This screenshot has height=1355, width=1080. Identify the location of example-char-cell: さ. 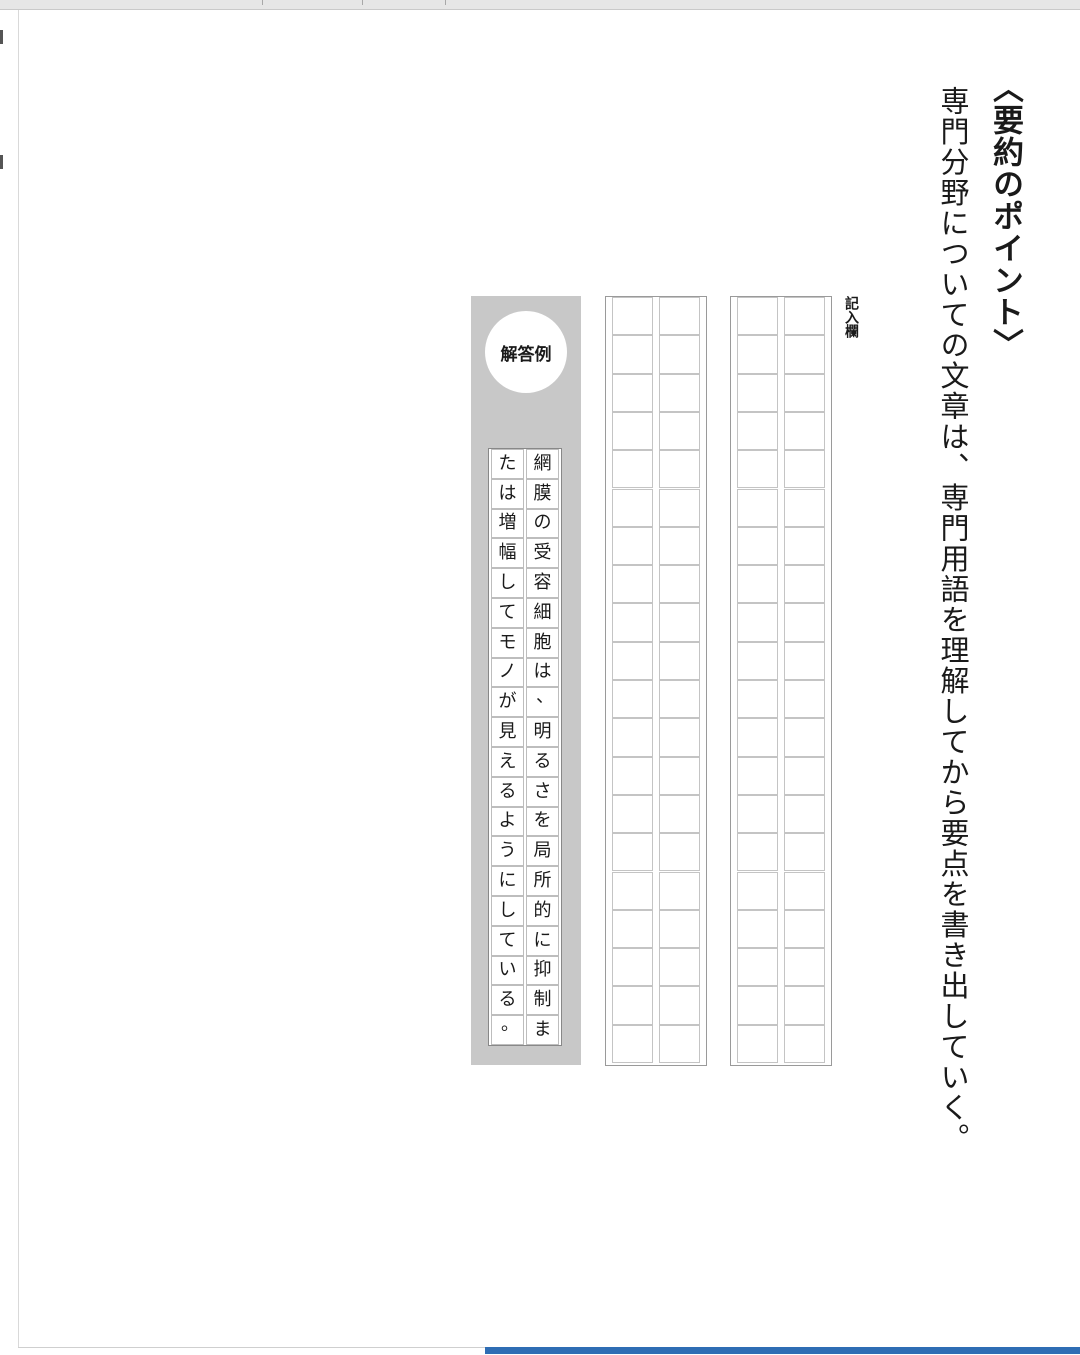
(542, 791).